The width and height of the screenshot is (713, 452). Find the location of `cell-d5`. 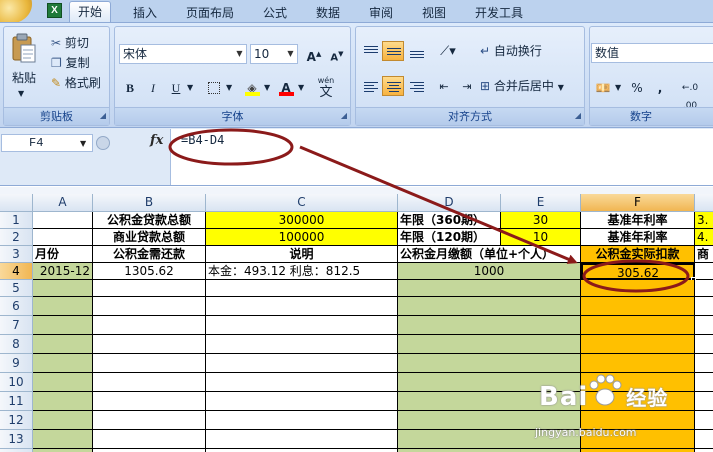

cell-d5 is located at coordinates (489, 288).